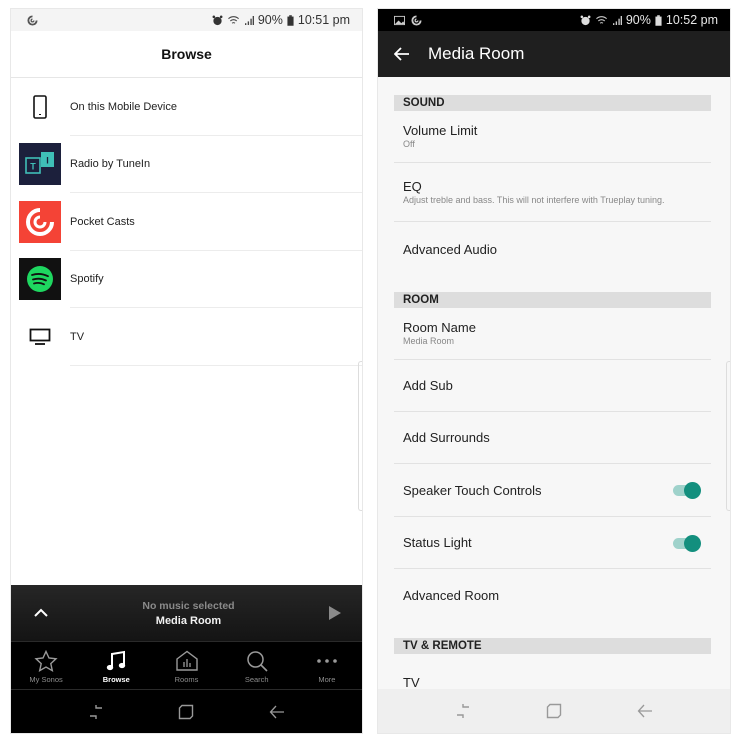 The width and height of the screenshot is (740, 744). What do you see at coordinates (552, 249) in the screenshot?
I see `setting-advanced-audio: Advanced Audio` at bounding box center [552, 249].